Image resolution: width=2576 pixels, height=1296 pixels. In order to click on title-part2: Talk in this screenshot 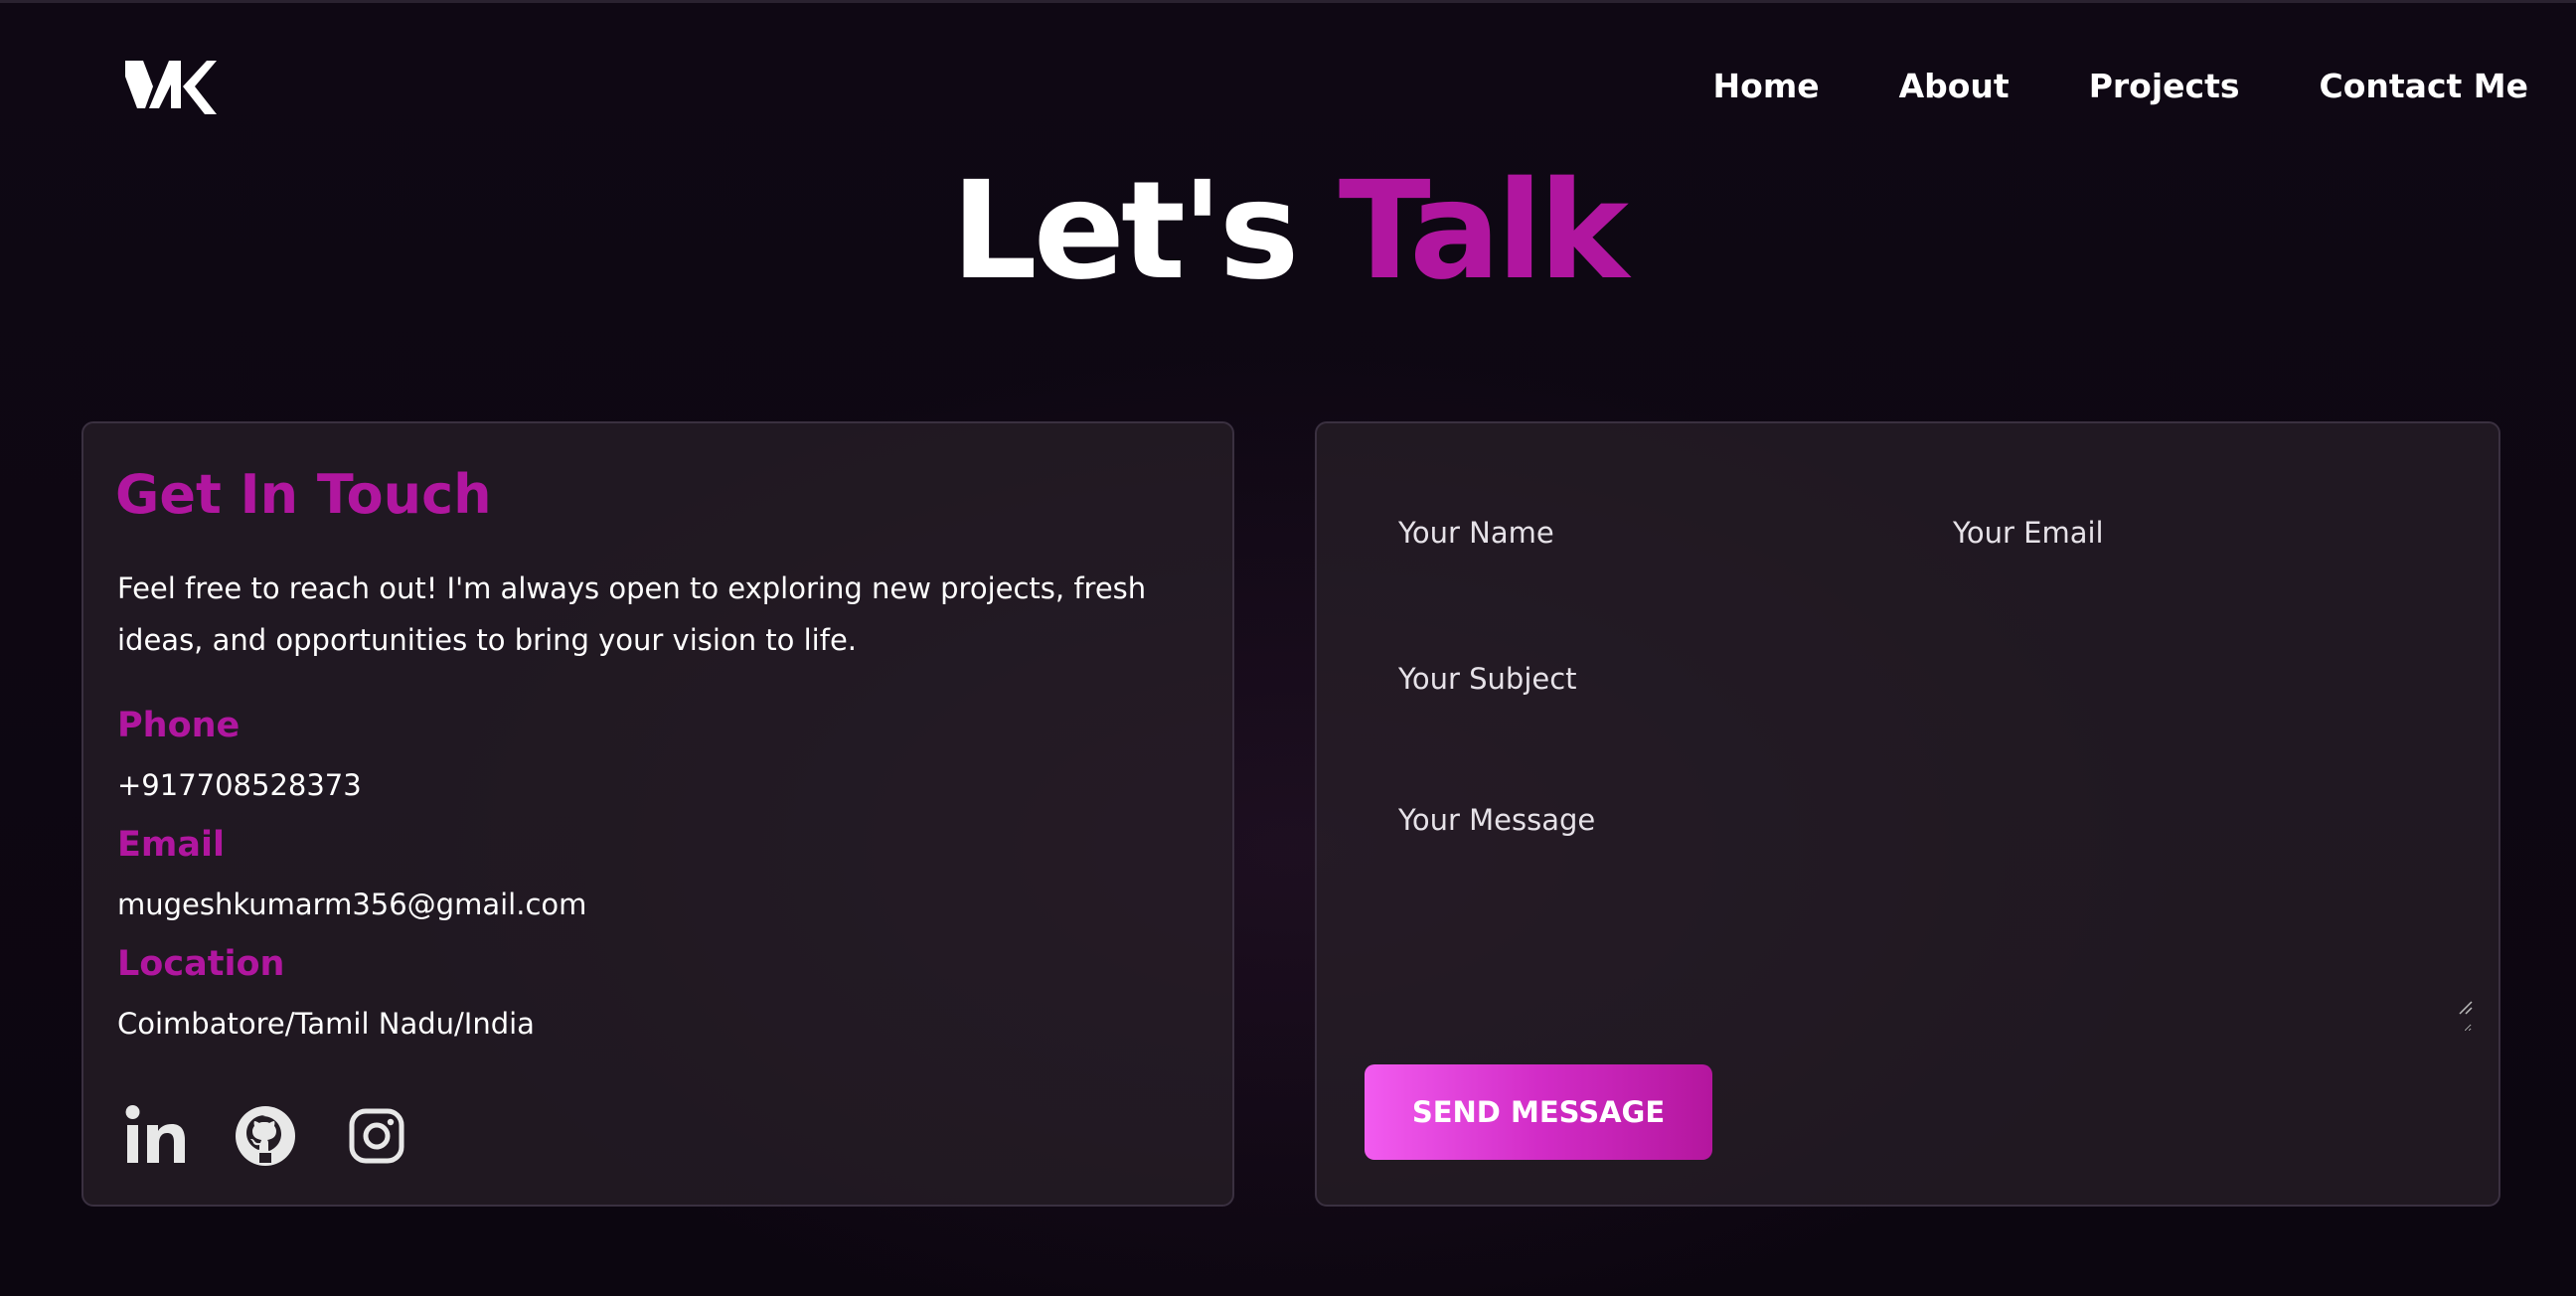, I will do `click(1483, 231)`.